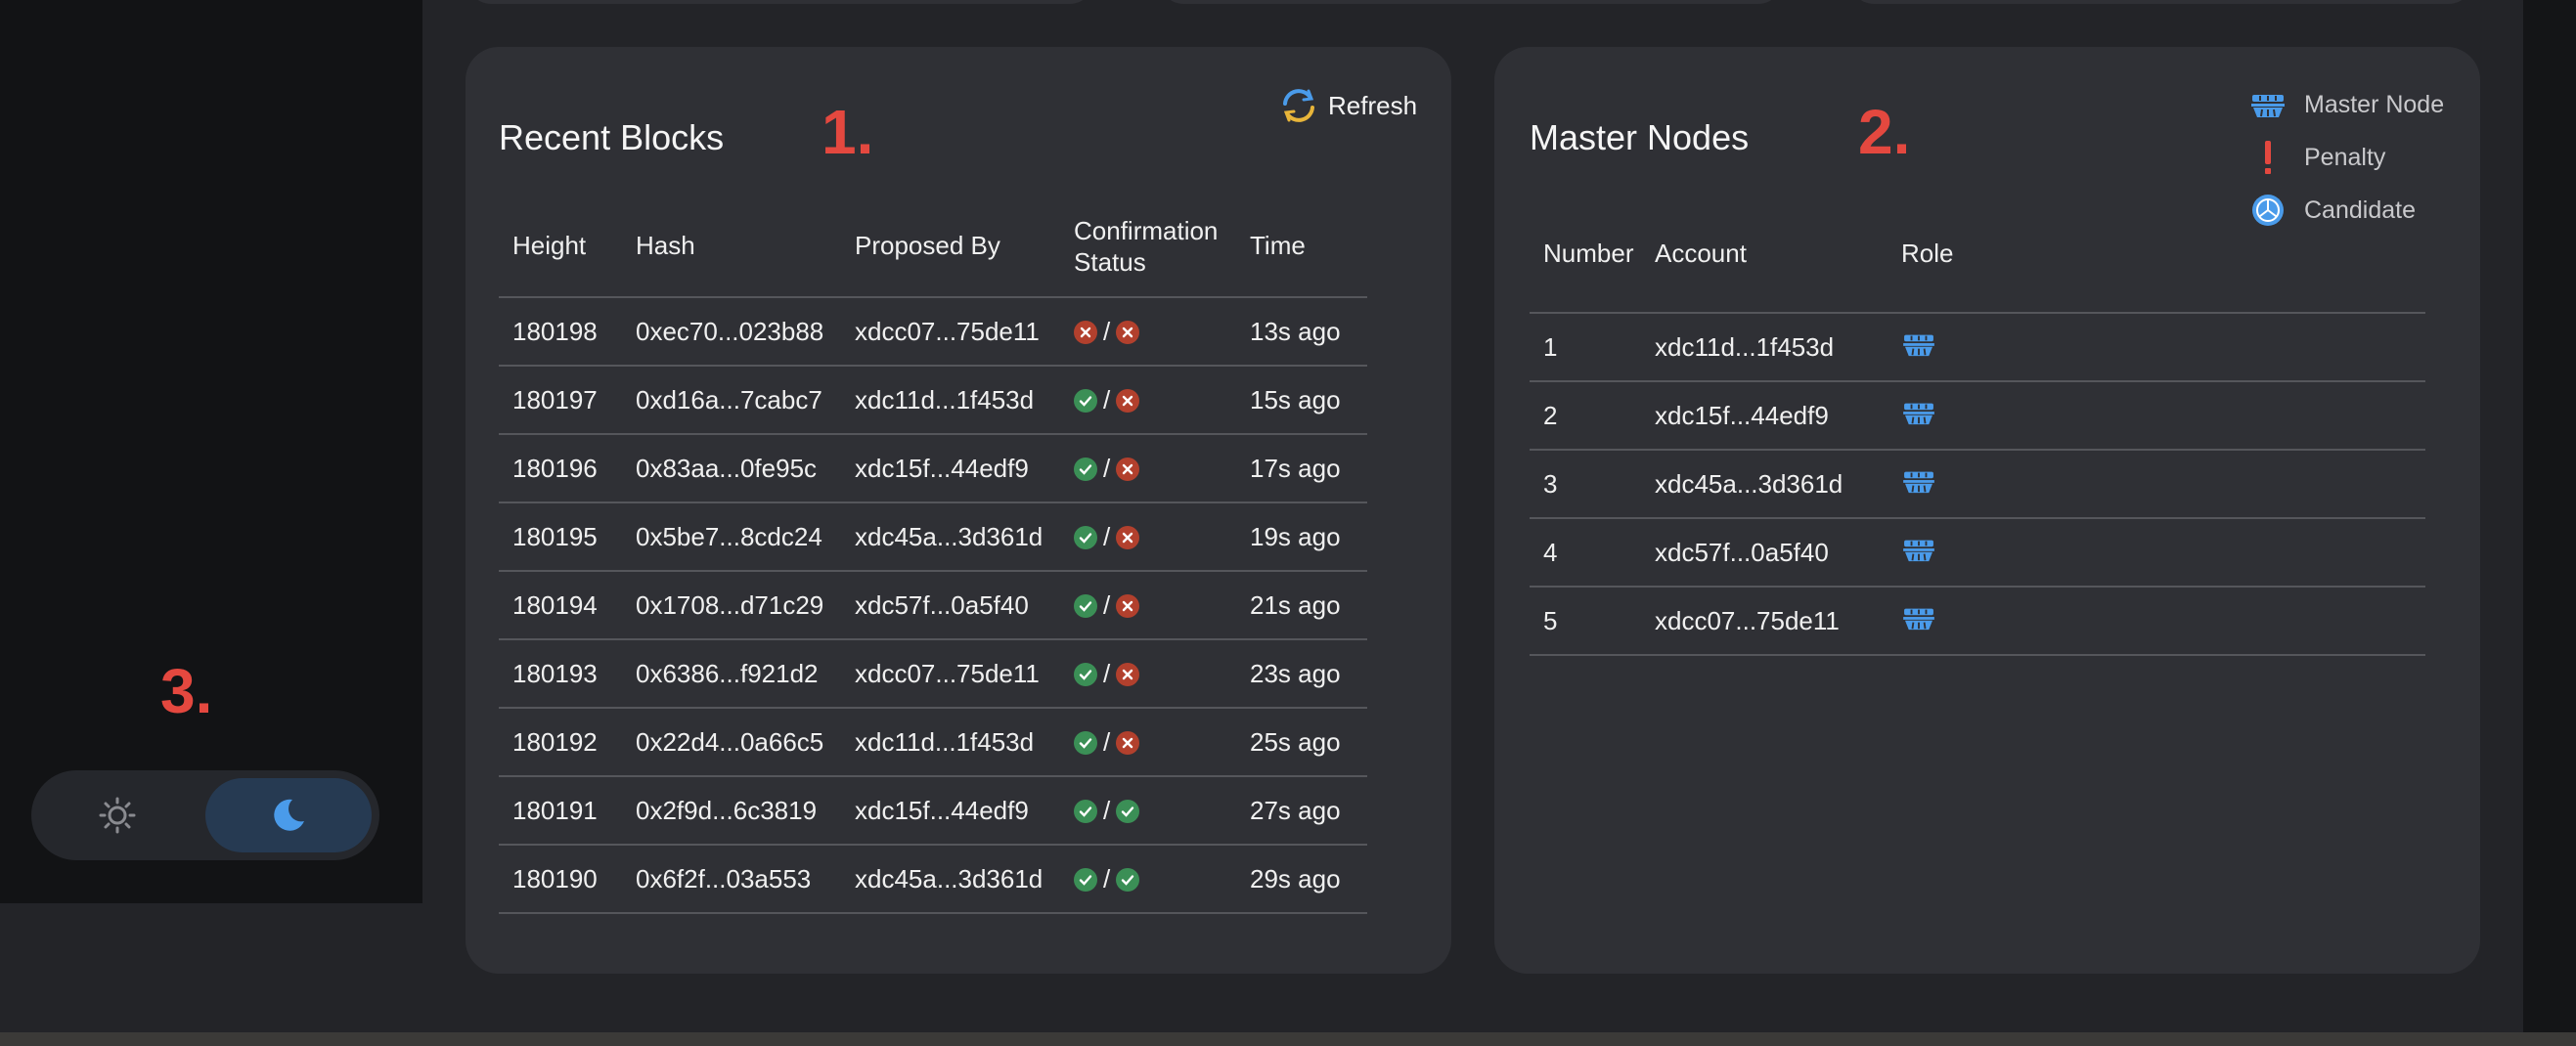 The image size is (2576, 1046). Describe the element at coordinates (560, 604) in the screenshot. I see `block-height: 180194` at that location.